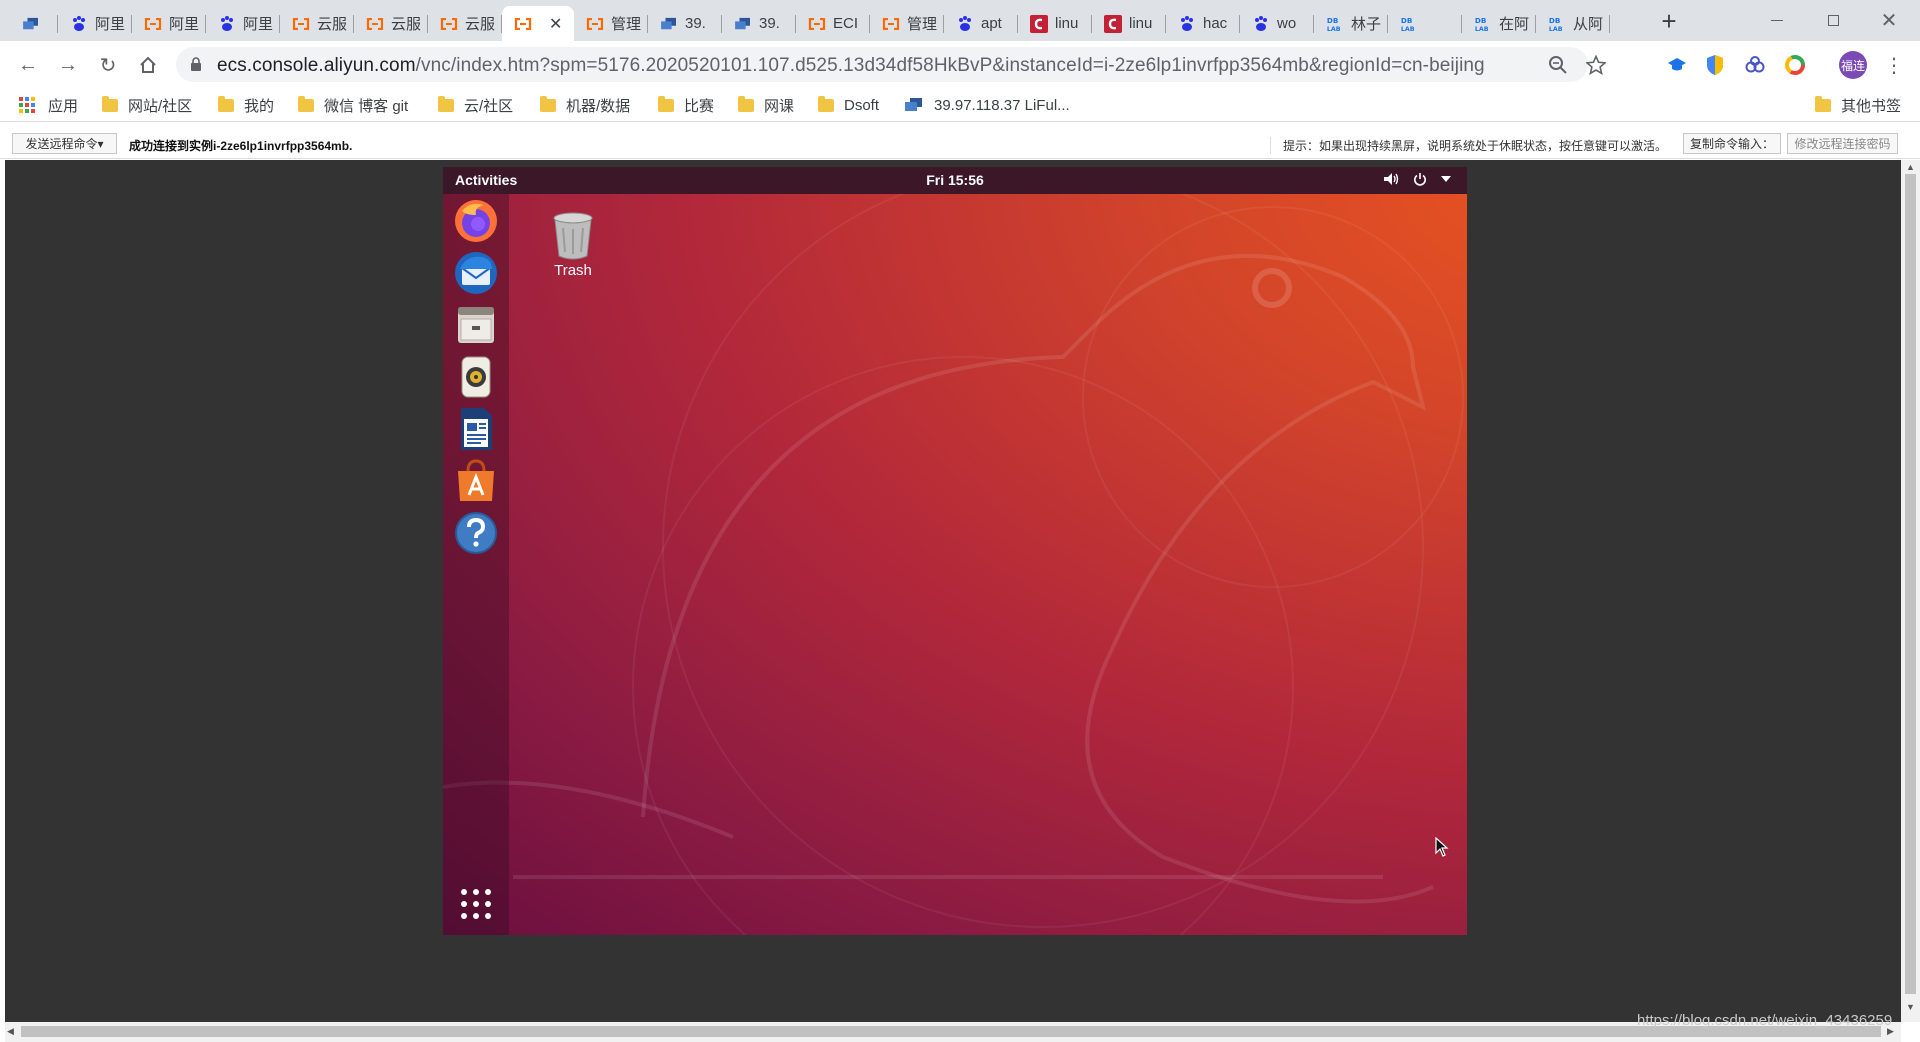  What do you see at coordinates (476, 221) in the screenshot?
I see `firefox-icon` at bounding box center [476, 221].